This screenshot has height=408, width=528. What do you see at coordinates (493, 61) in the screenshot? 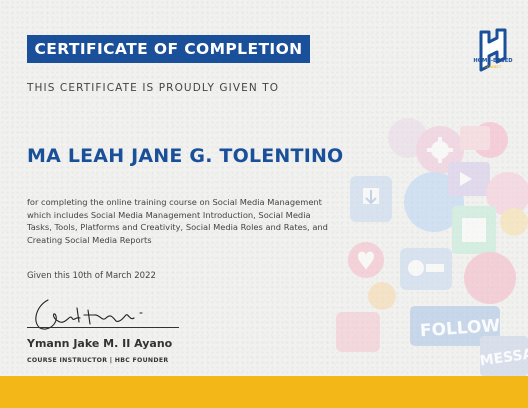
I see `logo-text: HOME-BASED` at bounding box center [493, 61].